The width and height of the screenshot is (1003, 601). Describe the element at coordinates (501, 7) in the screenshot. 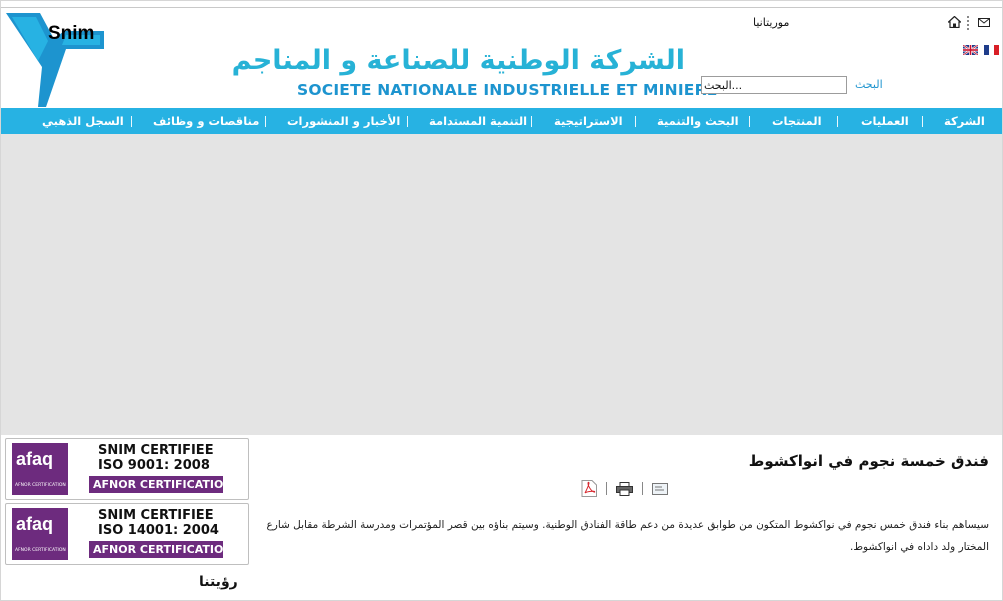

I see `top-border` at that location.